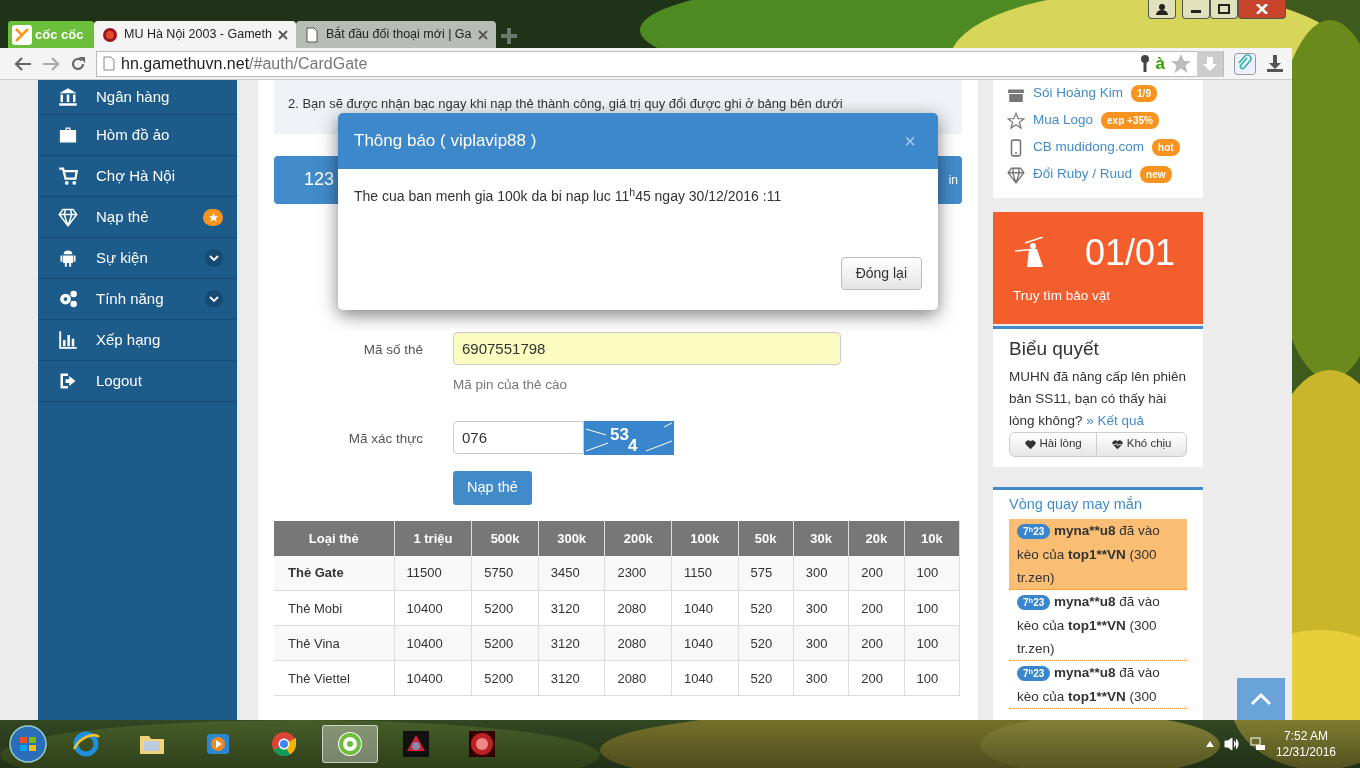  I want to click on menu-link: CB mudidong.com, so click(1089, 147).